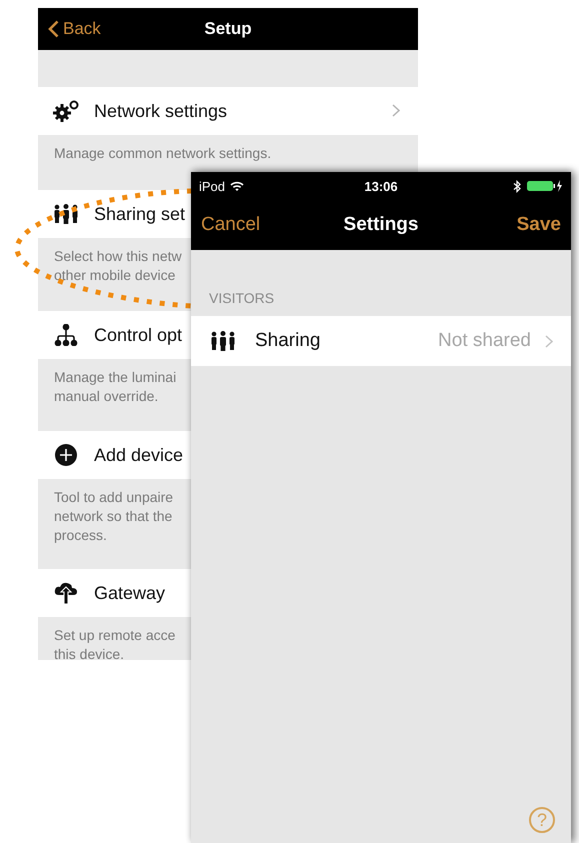  I want to click on bluetooth-icon, so click(517, 186).